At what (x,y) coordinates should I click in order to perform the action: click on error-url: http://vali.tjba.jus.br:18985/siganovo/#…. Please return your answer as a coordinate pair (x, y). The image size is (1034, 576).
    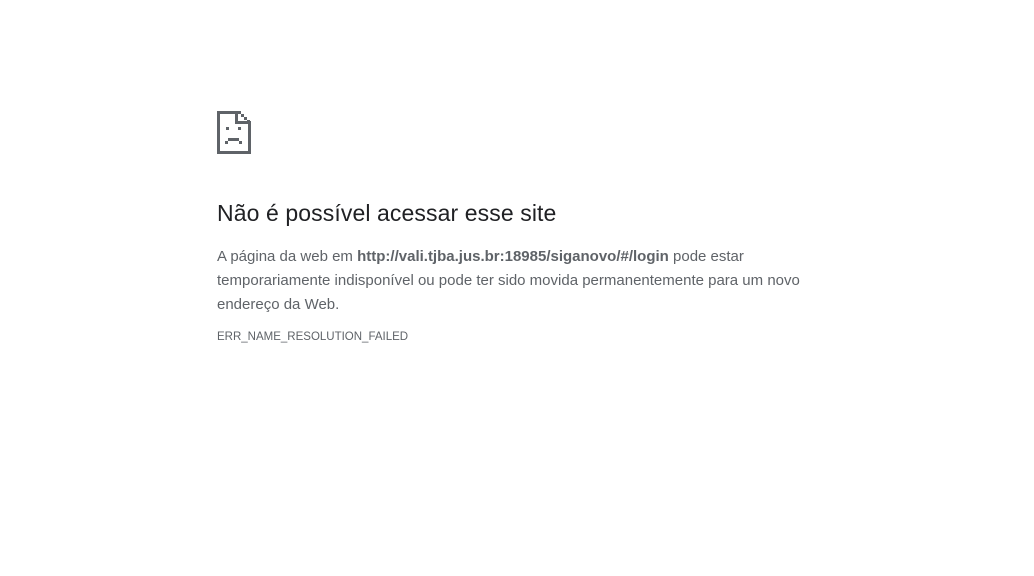
    Looking at the image, I should click on (513, 256).